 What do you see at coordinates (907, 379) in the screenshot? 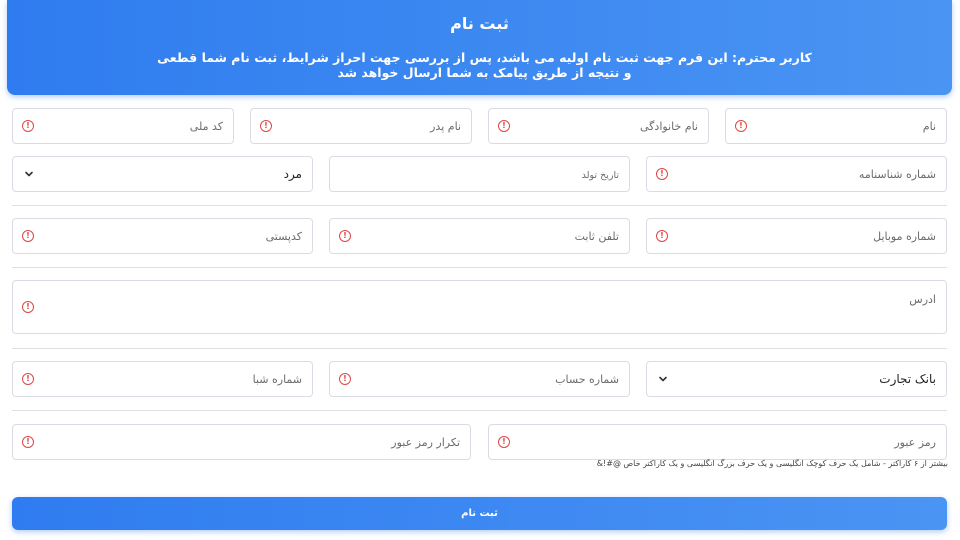
I see `bank-selected-value: بانک تجارت` at bounding box center [907, 379].